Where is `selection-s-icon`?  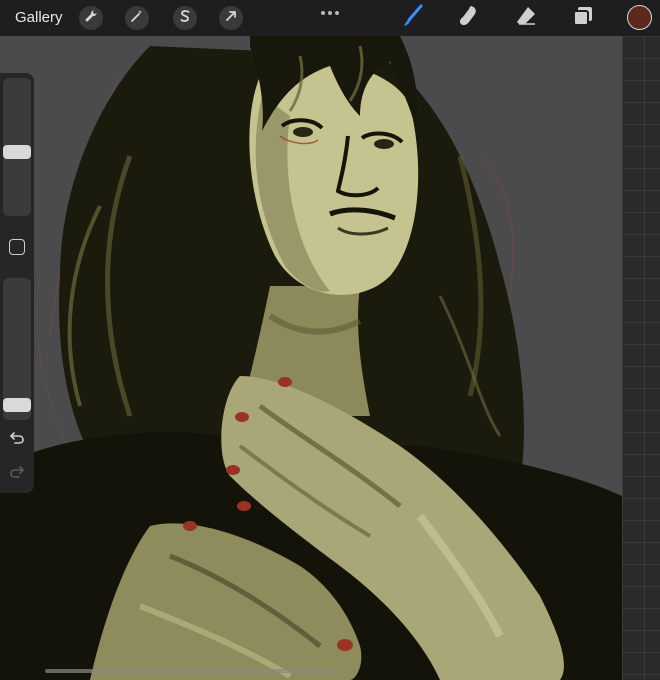 selection-s-icon is located at coordinates (185, 18).